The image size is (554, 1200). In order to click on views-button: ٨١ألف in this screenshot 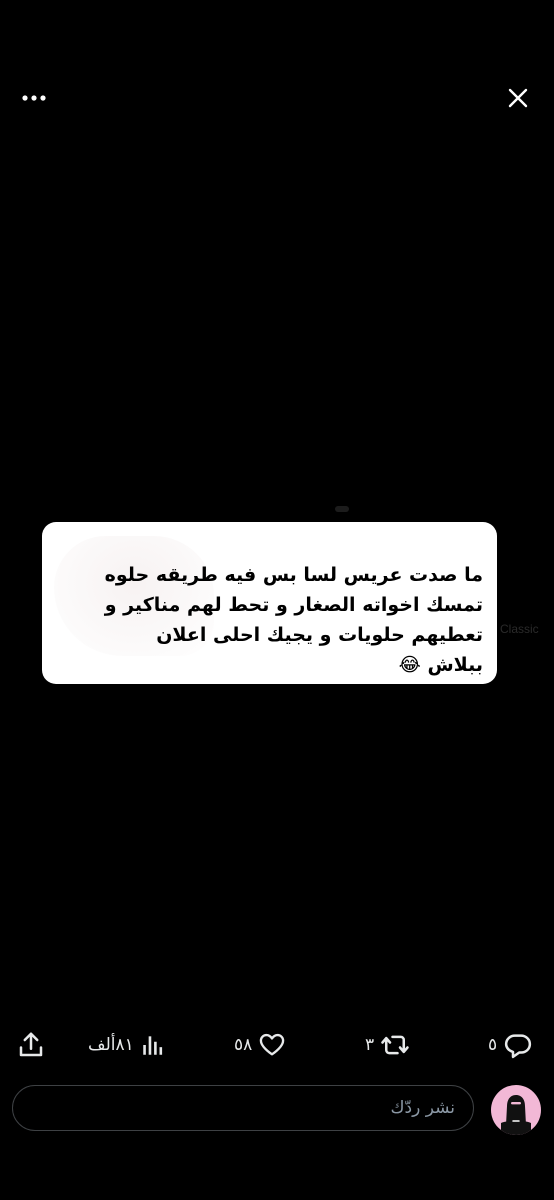, I will do `click(127, 1045)`.